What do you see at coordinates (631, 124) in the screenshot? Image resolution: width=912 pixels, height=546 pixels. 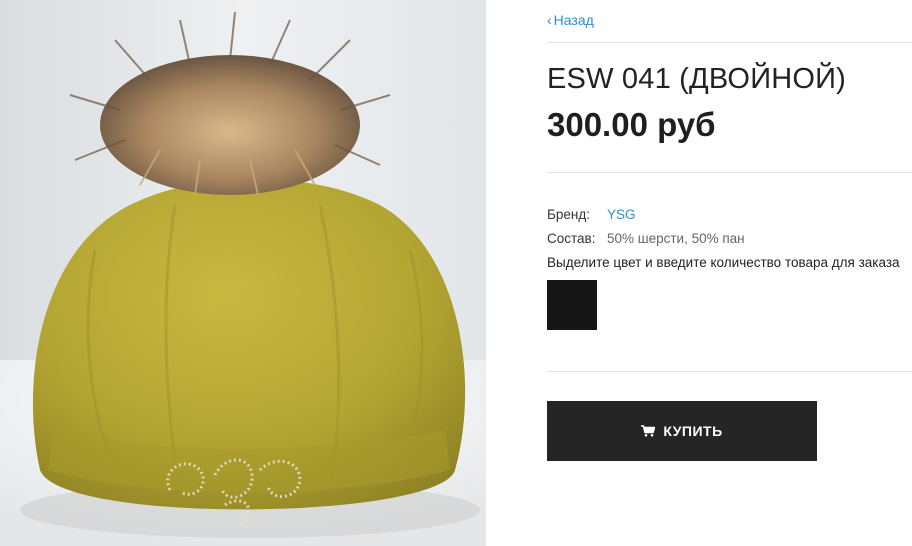 I see `product-price: 300.00 руб` at bounding box center [631, 124].